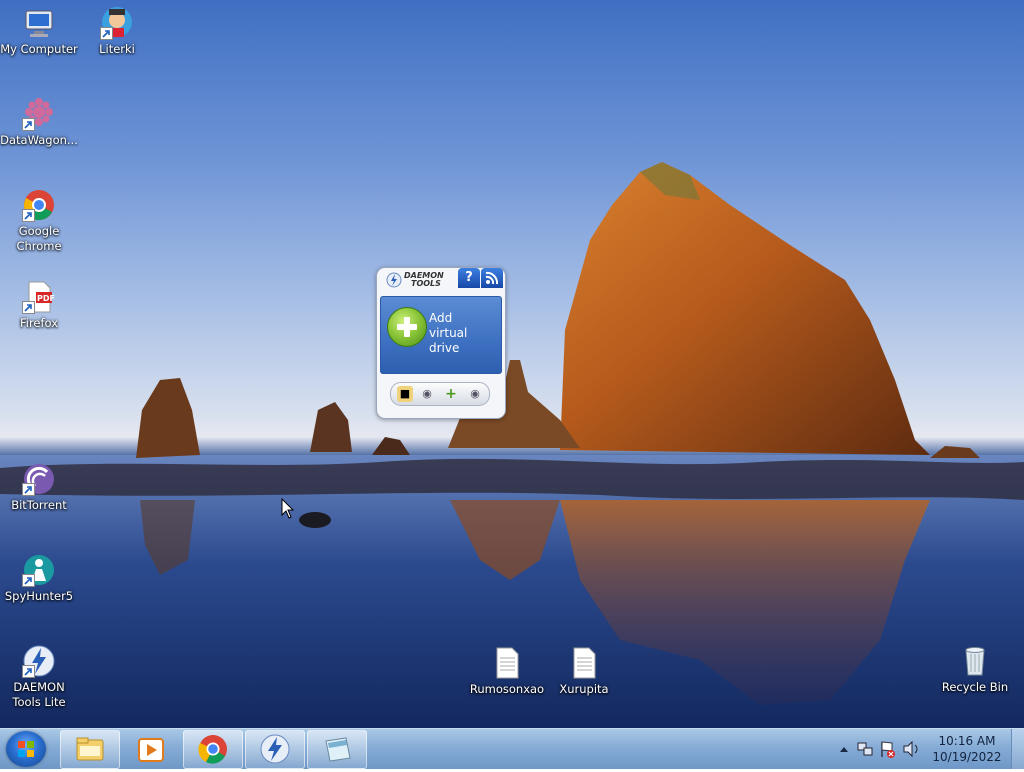  I want to click on desktop-icon-google-chrome: Google Chrome, so click(39, 221).